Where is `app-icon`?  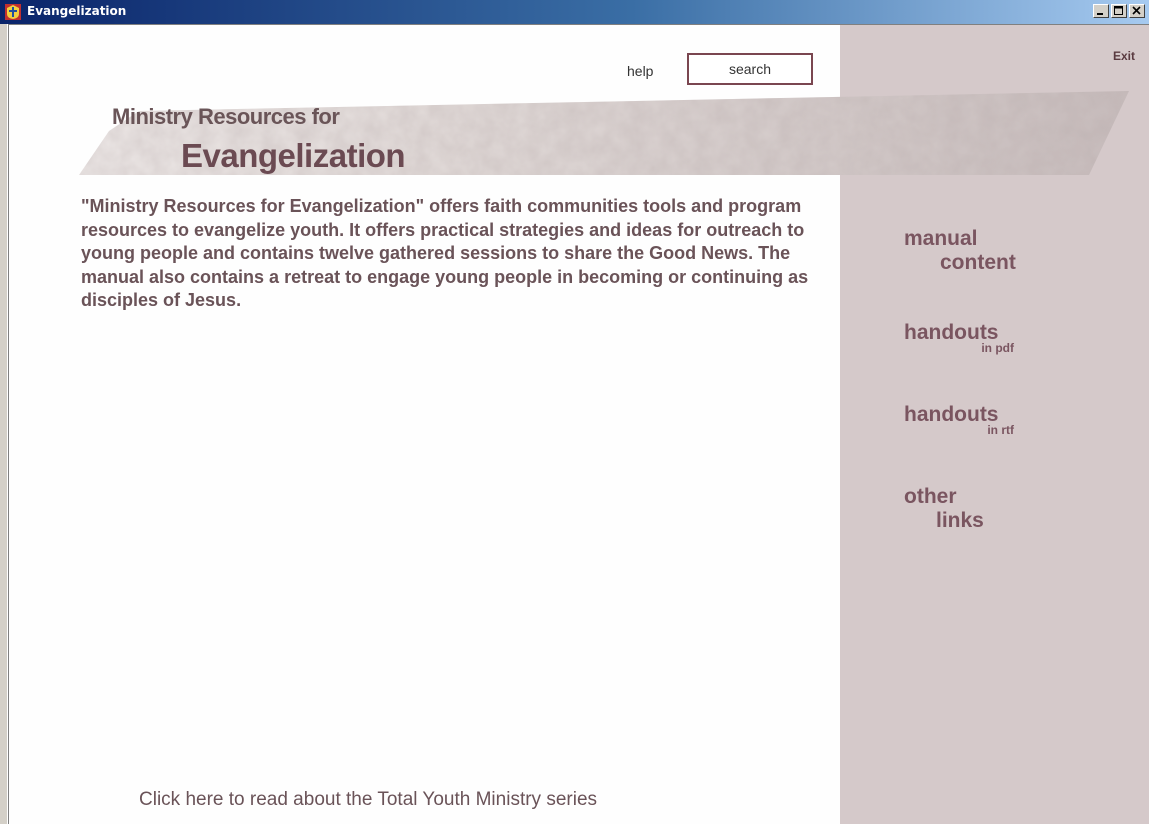 app-icon is located at coordinates (13, 12).